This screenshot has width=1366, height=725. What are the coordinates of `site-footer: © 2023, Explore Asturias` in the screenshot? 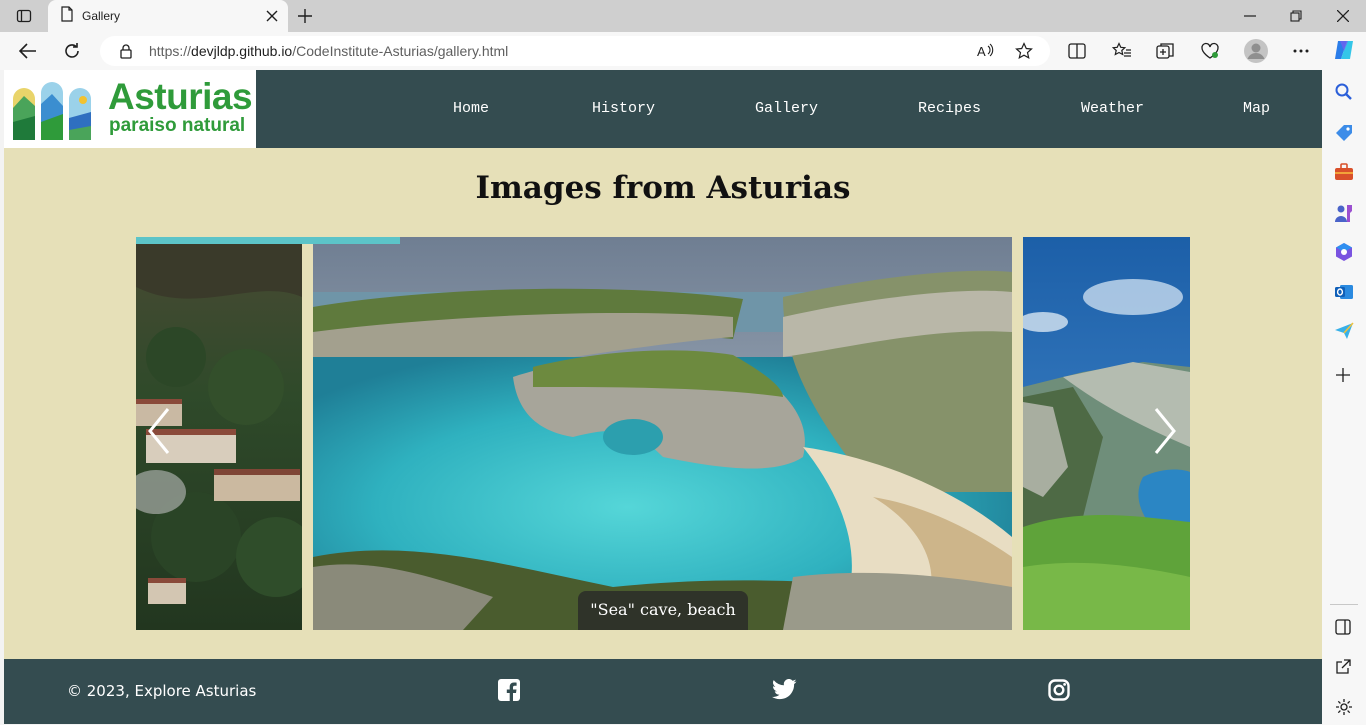 It's located at (663, 691).